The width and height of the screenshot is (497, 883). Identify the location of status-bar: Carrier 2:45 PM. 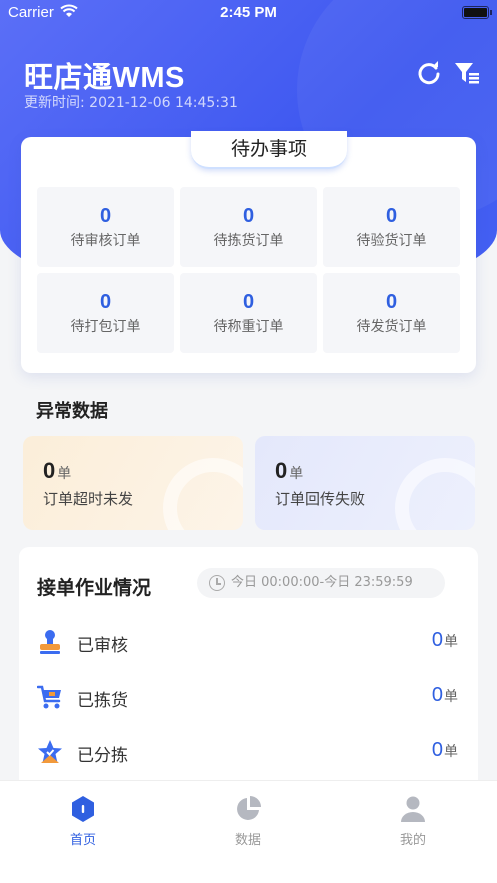
(248, 13).